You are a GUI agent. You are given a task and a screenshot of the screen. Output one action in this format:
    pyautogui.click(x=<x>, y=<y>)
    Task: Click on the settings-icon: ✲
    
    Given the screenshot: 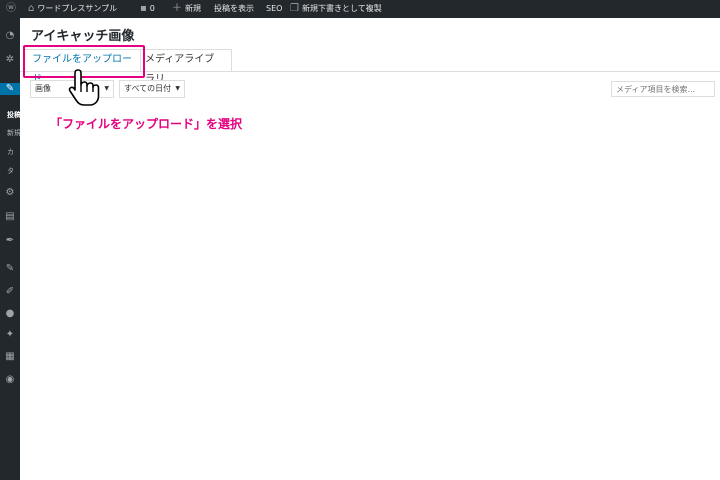 What is the action you would take?
    pyautogui.click(x=10, y=60)
    